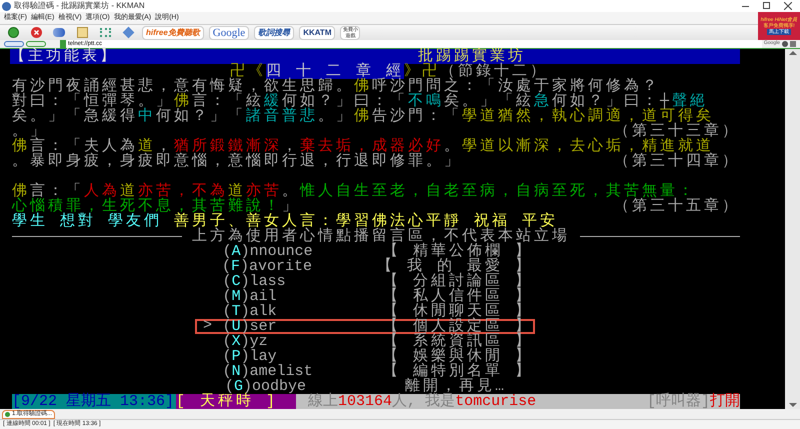  What do you see at coordinates (365, 356) in the screenshot?
I see `menu-option: (P)lay 【 娛樂與休閒 】` at bounding box center [365, 356].